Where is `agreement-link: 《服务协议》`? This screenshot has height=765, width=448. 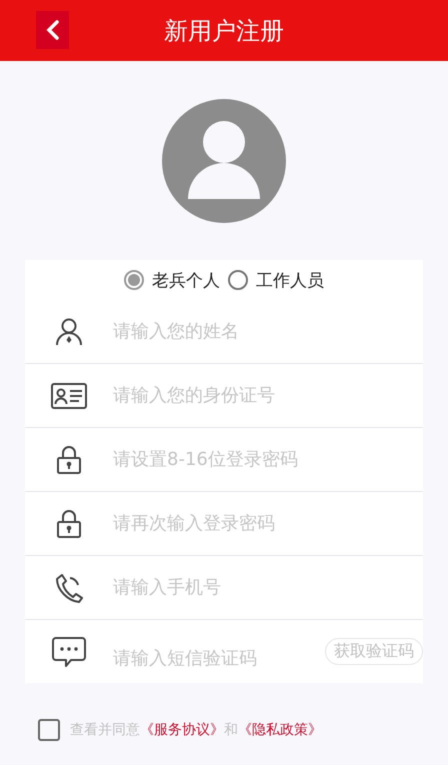 agreement-link: 《服务协议》 is located at coordinates (182, 730).